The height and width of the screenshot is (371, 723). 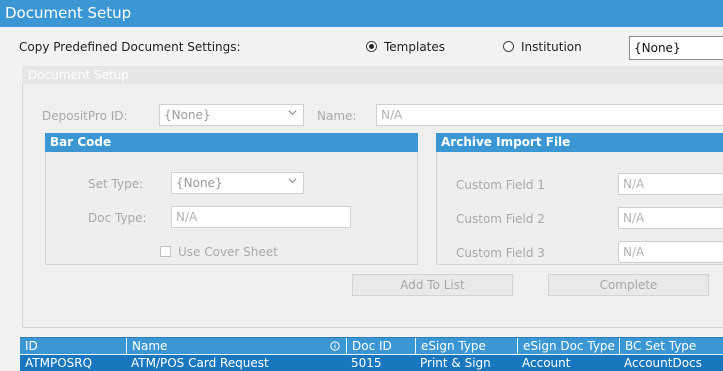 I want to click on document-setup-header: Document Setup, so click(x=372, y=75).